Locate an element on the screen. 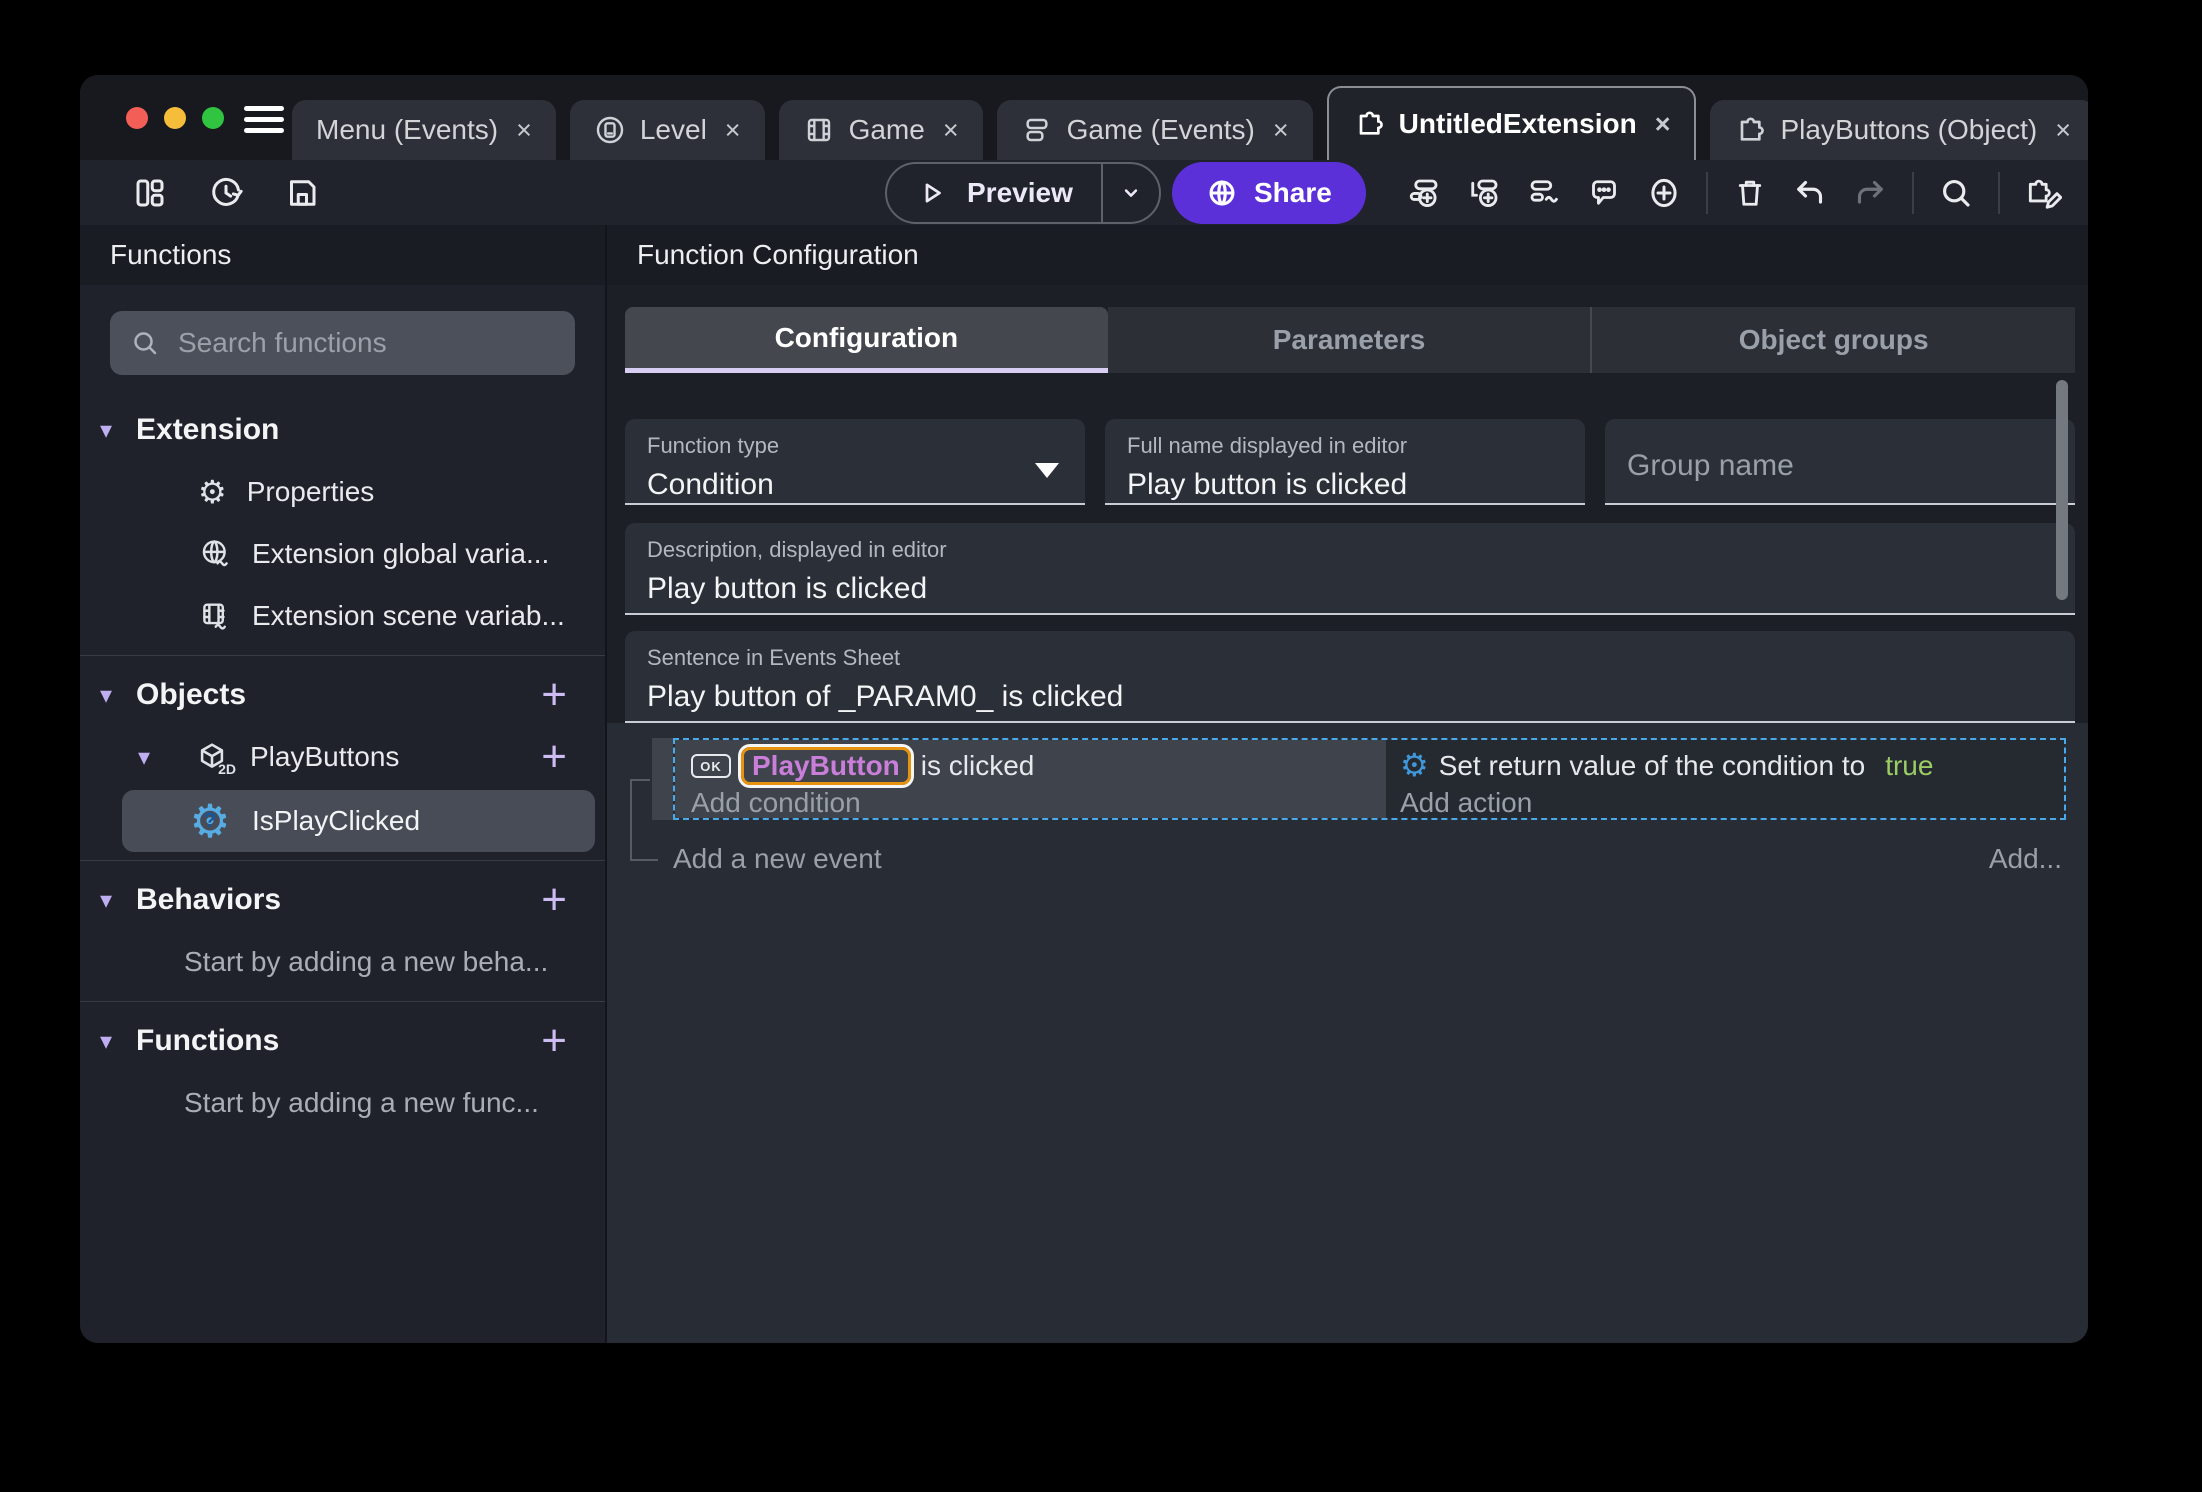  condition-object-chip: PlayButton is located at coordinates (826, 766).